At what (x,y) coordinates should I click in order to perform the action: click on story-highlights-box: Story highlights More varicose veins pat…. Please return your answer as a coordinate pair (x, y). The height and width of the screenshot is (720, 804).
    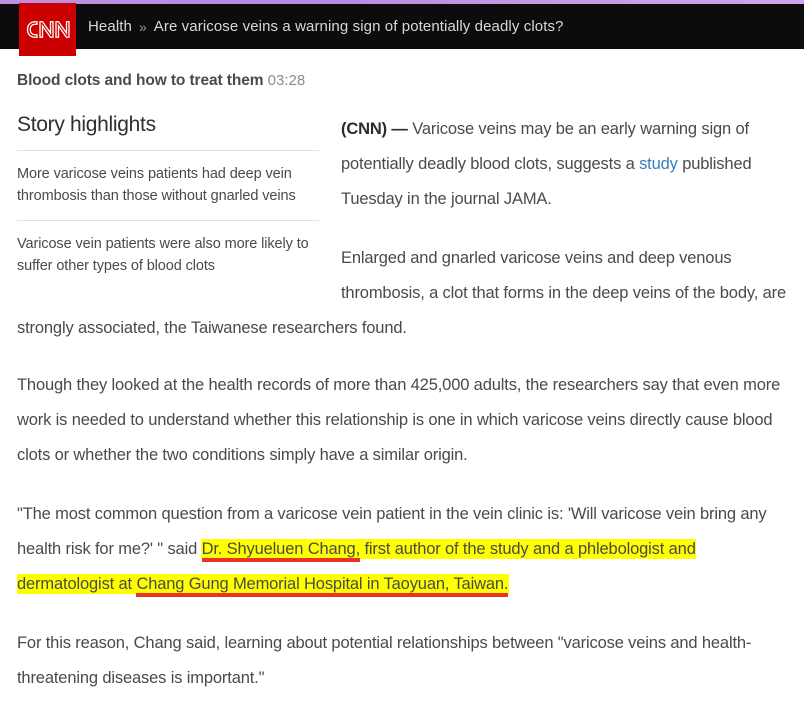
    Looking at the image, I should click on (168, 201).